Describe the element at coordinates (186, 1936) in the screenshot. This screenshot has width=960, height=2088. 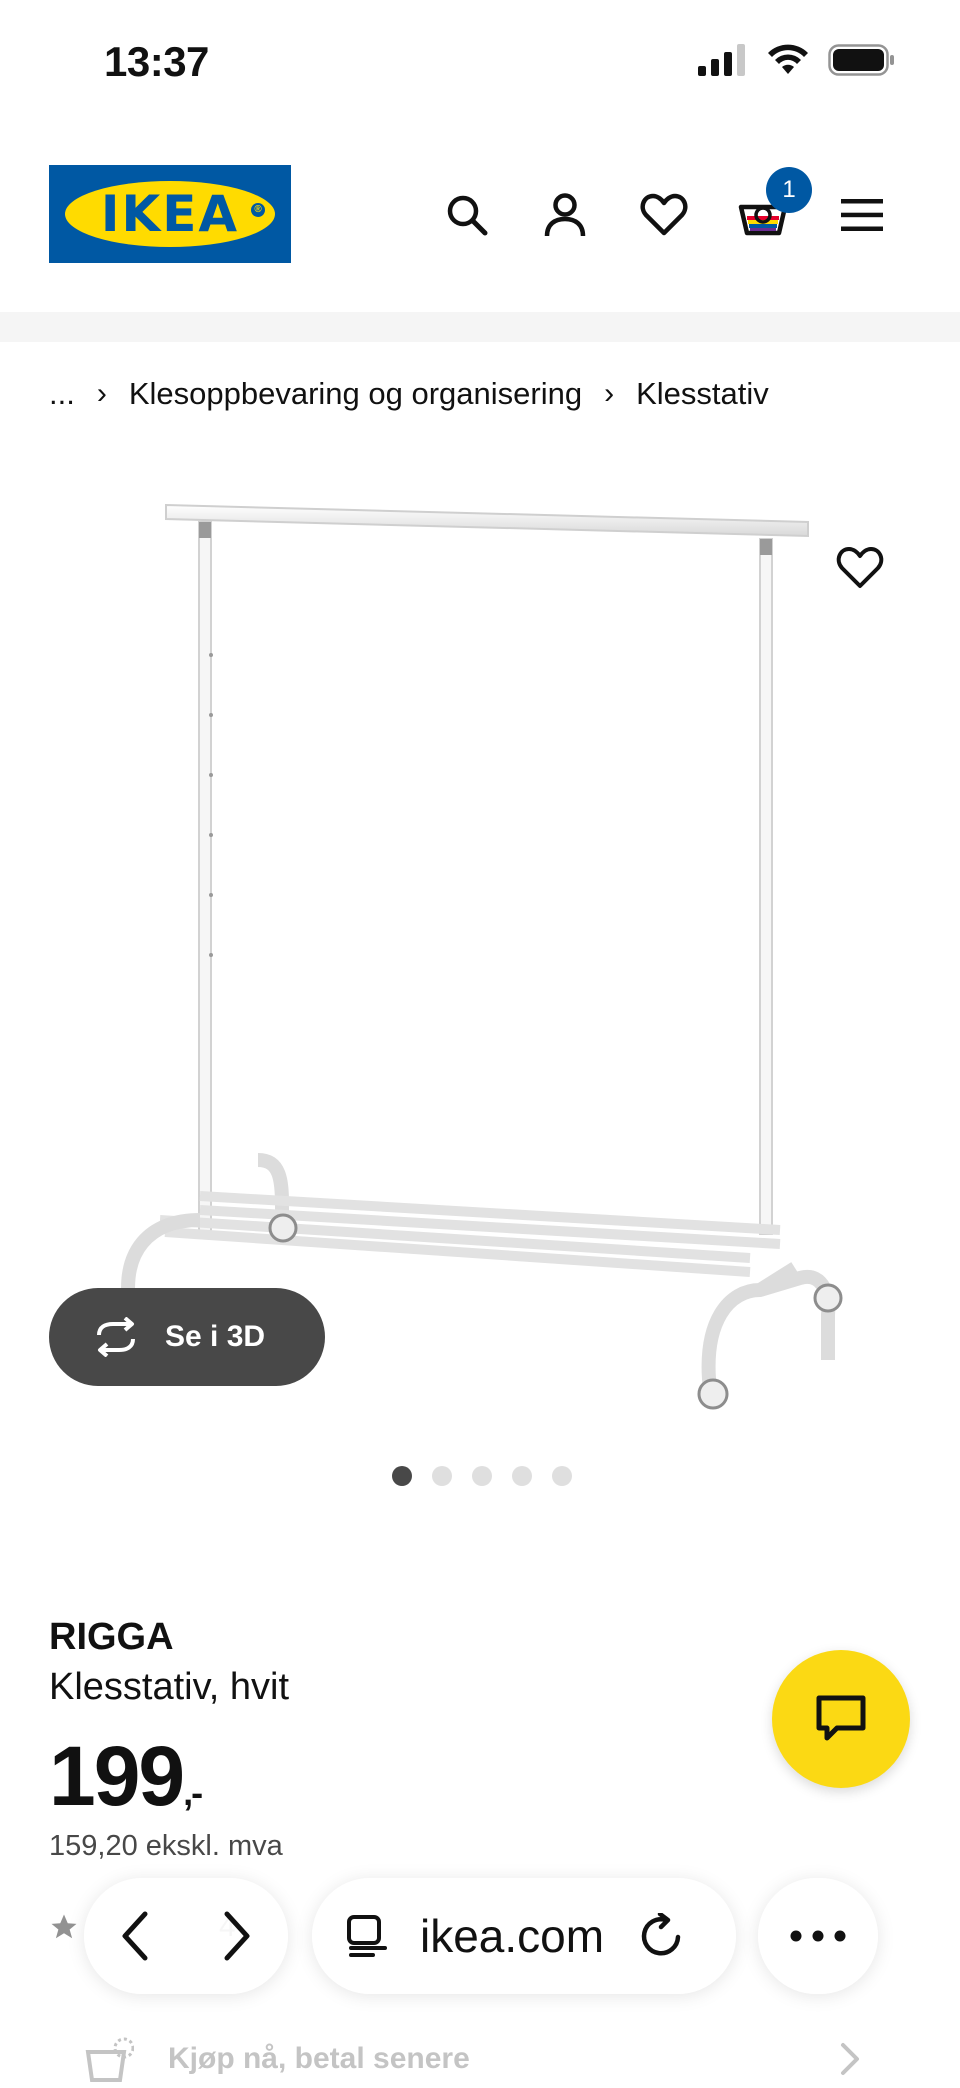
I see `navigation-pill` at that location.